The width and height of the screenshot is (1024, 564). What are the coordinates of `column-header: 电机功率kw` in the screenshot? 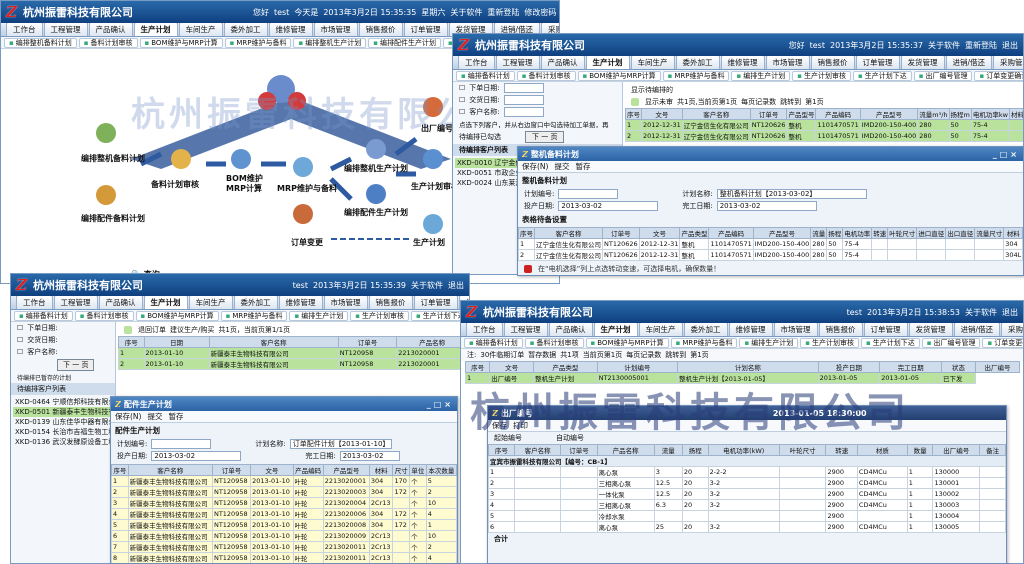 It's located at (990, 114).